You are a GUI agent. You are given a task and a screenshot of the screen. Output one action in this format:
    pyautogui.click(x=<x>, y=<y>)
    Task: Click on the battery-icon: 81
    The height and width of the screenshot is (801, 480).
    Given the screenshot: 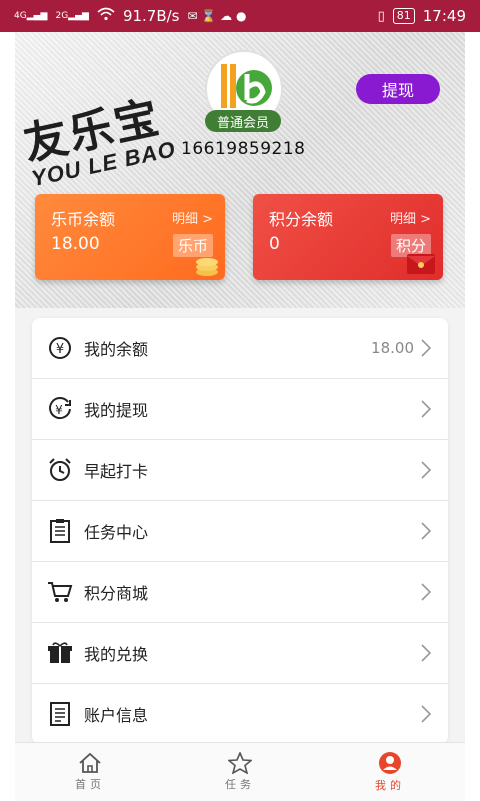 What is the action you would take?
    pyautogui.click(x=403, y=16)
    